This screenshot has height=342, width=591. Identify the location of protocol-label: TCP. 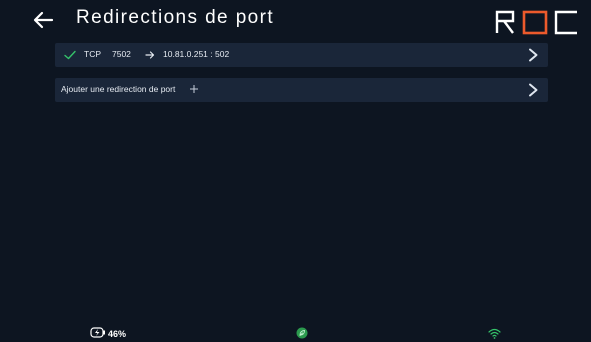
(92, 54).